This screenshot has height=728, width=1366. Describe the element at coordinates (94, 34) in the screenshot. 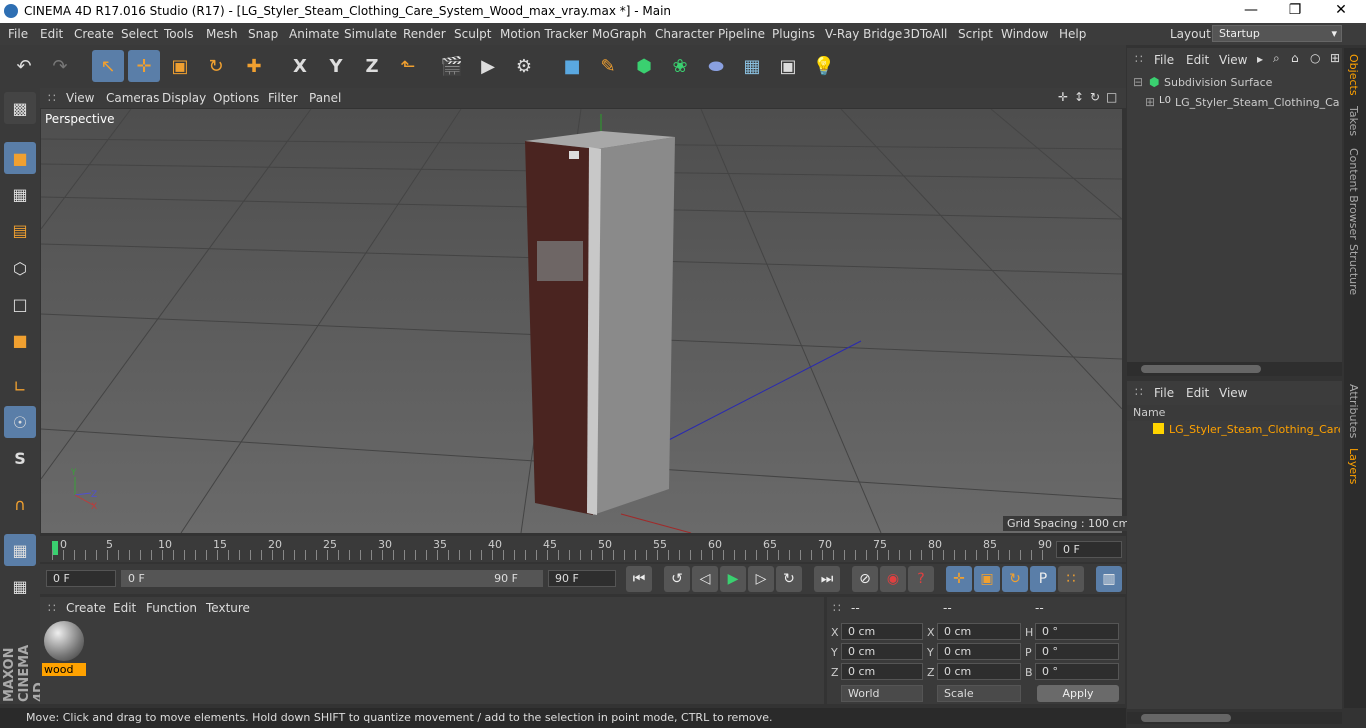

I see `menu-create: Create` at that location.